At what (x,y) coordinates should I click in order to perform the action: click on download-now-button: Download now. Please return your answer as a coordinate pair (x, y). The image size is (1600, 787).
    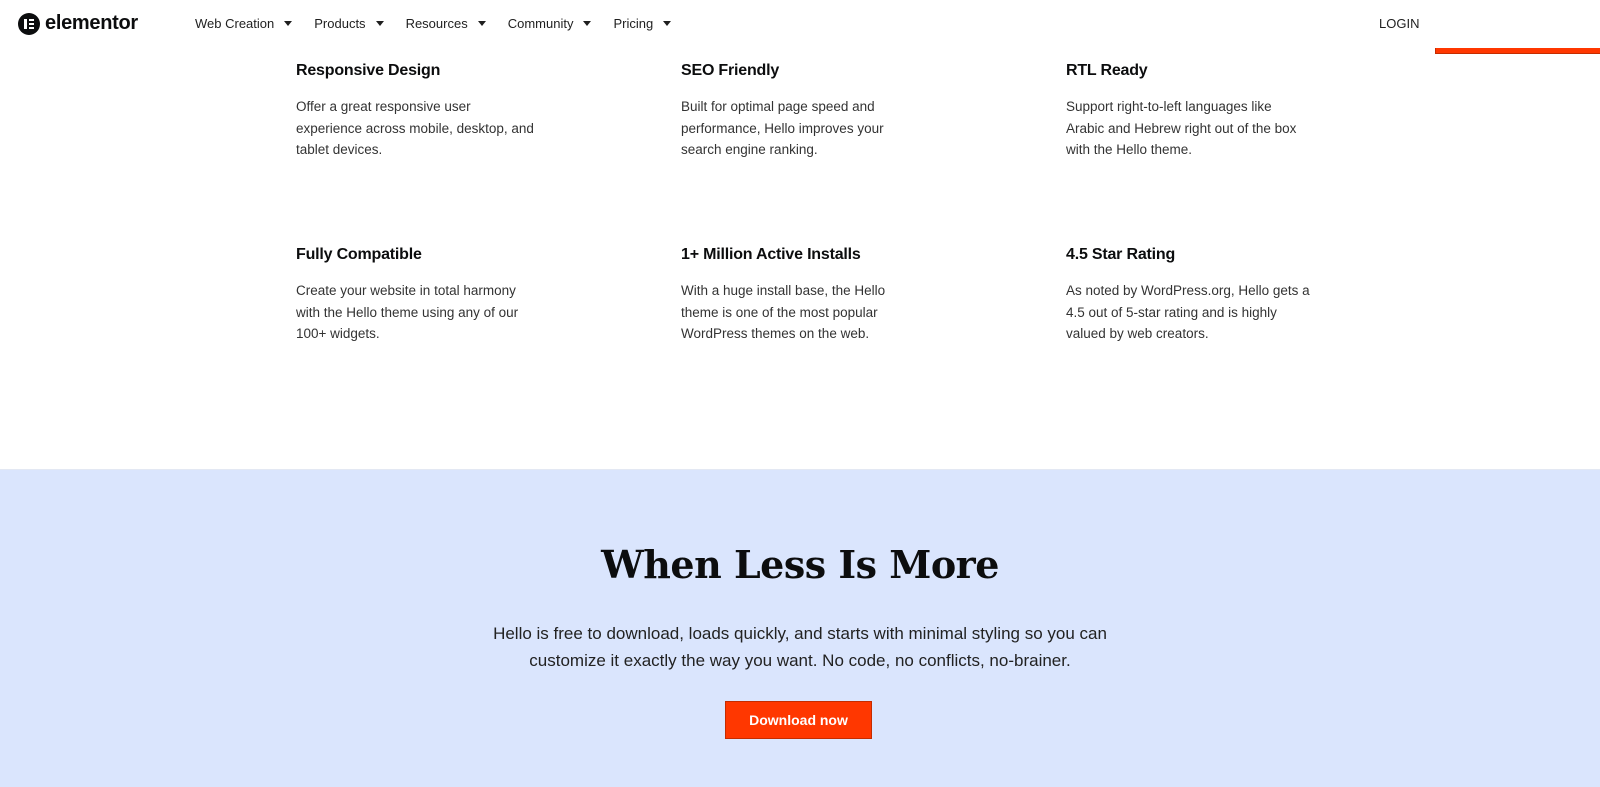
    Looking at the image, I should click on (798, 720).